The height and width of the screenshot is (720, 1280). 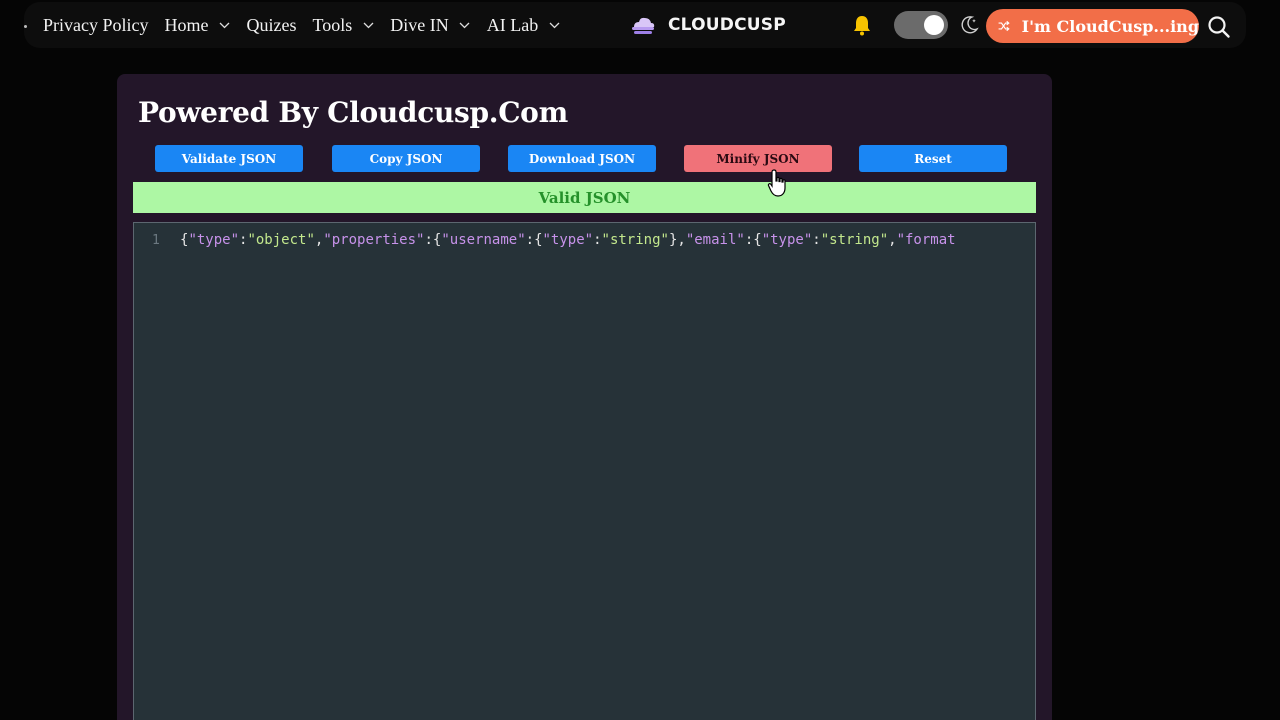 I want to click on brand-link: CLOUDCUSP, so click(x=708, y=25).